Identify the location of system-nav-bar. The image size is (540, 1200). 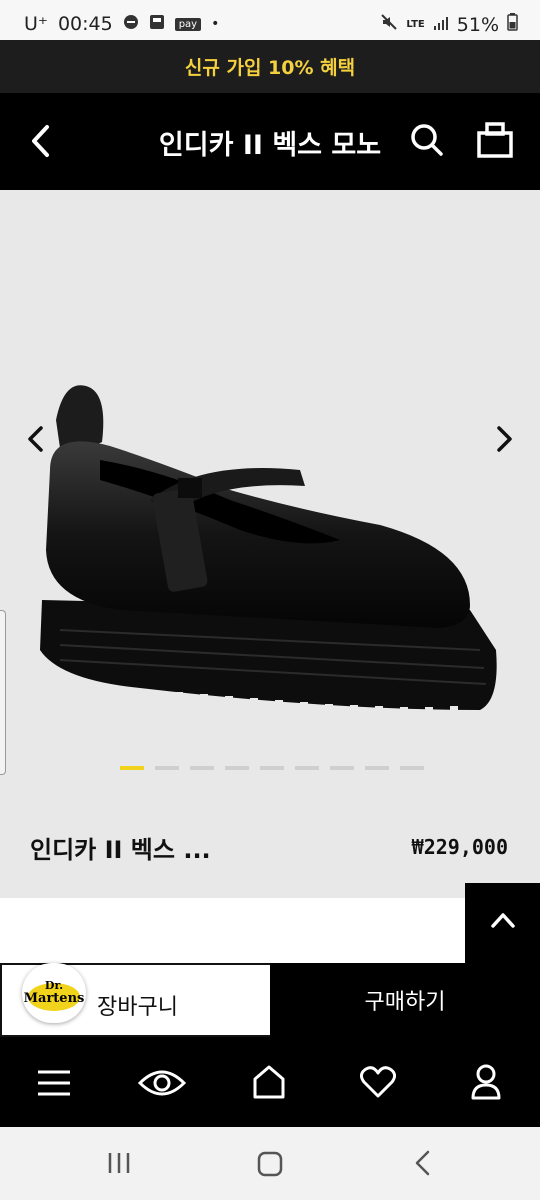
(270, 1163).